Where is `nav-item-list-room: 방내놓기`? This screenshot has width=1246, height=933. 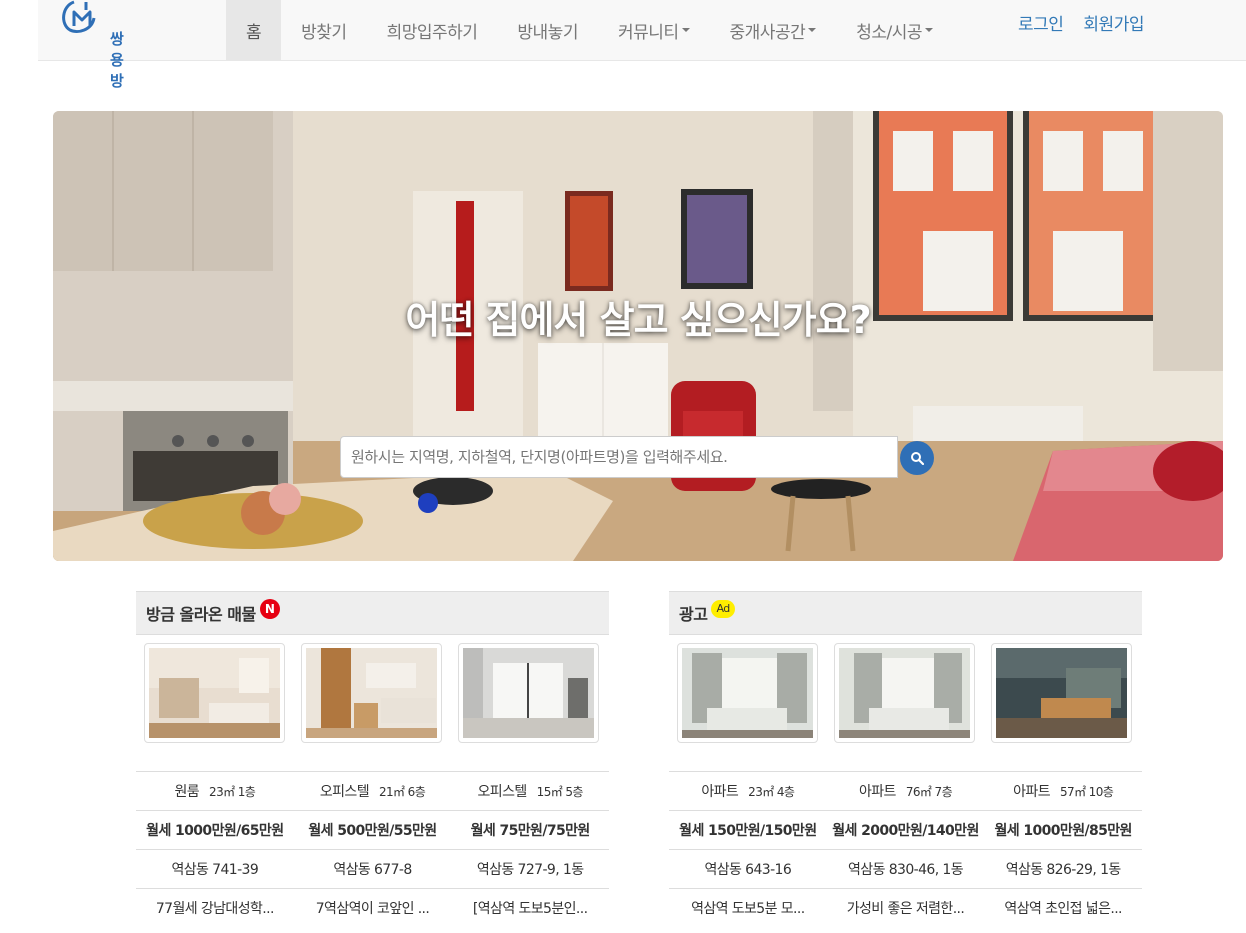 nav-item-list-room: 방내놓기 is located at coordinates (547, 30).